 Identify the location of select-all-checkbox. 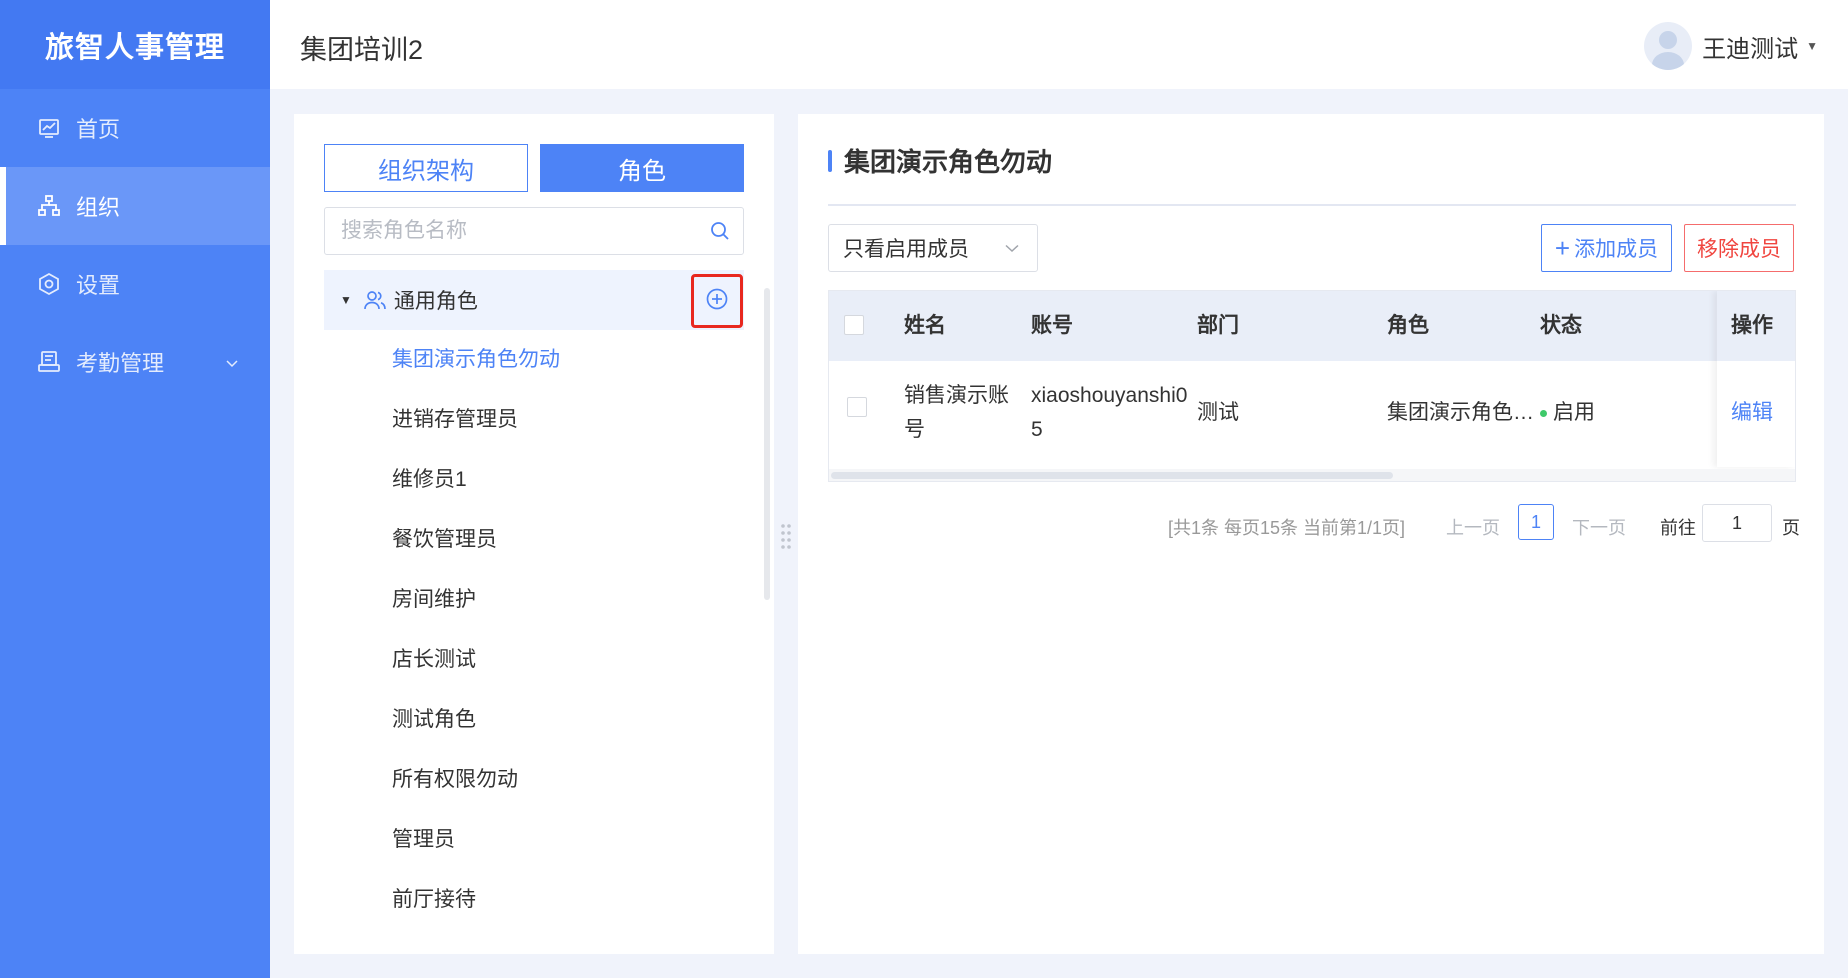
(854, 325).